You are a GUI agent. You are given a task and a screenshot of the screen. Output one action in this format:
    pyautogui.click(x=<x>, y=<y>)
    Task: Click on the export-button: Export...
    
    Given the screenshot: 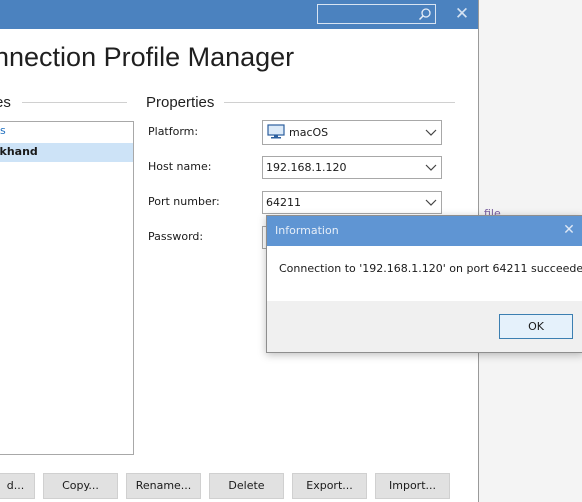 What is the action you would take?
    pyautogui.click(x=329, y=486)
    